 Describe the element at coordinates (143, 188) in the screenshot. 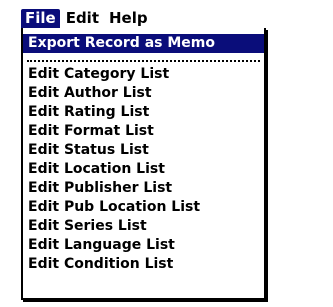

I see `menu-item-edit-publisher-list: Edit Publisher List` at that location.